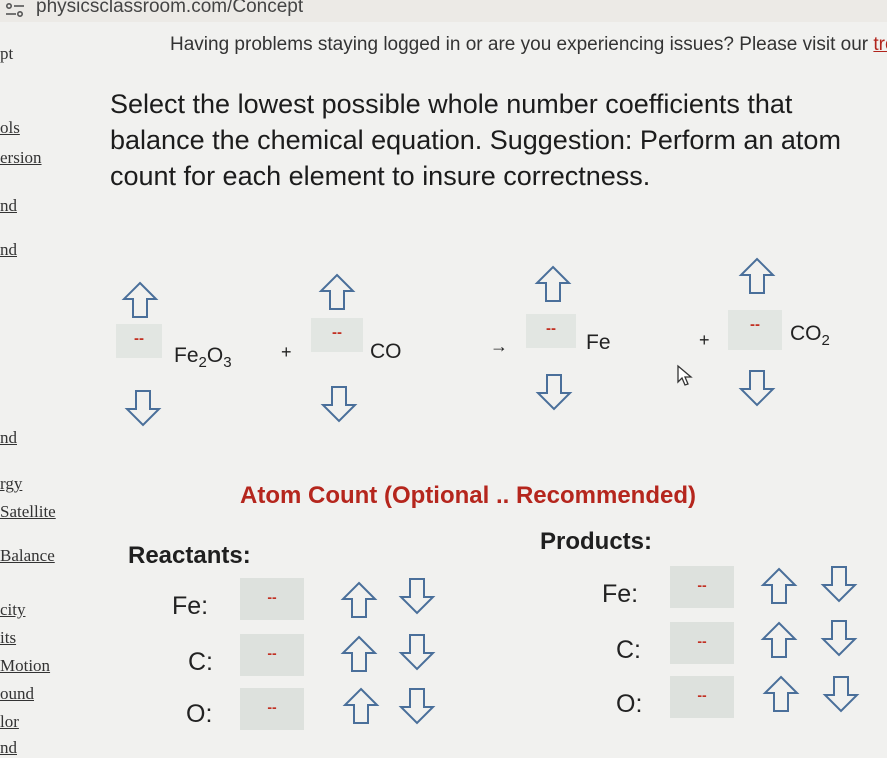 The image size is (887, 758). I want to click on product-fe-count: --, so click(702, 587).